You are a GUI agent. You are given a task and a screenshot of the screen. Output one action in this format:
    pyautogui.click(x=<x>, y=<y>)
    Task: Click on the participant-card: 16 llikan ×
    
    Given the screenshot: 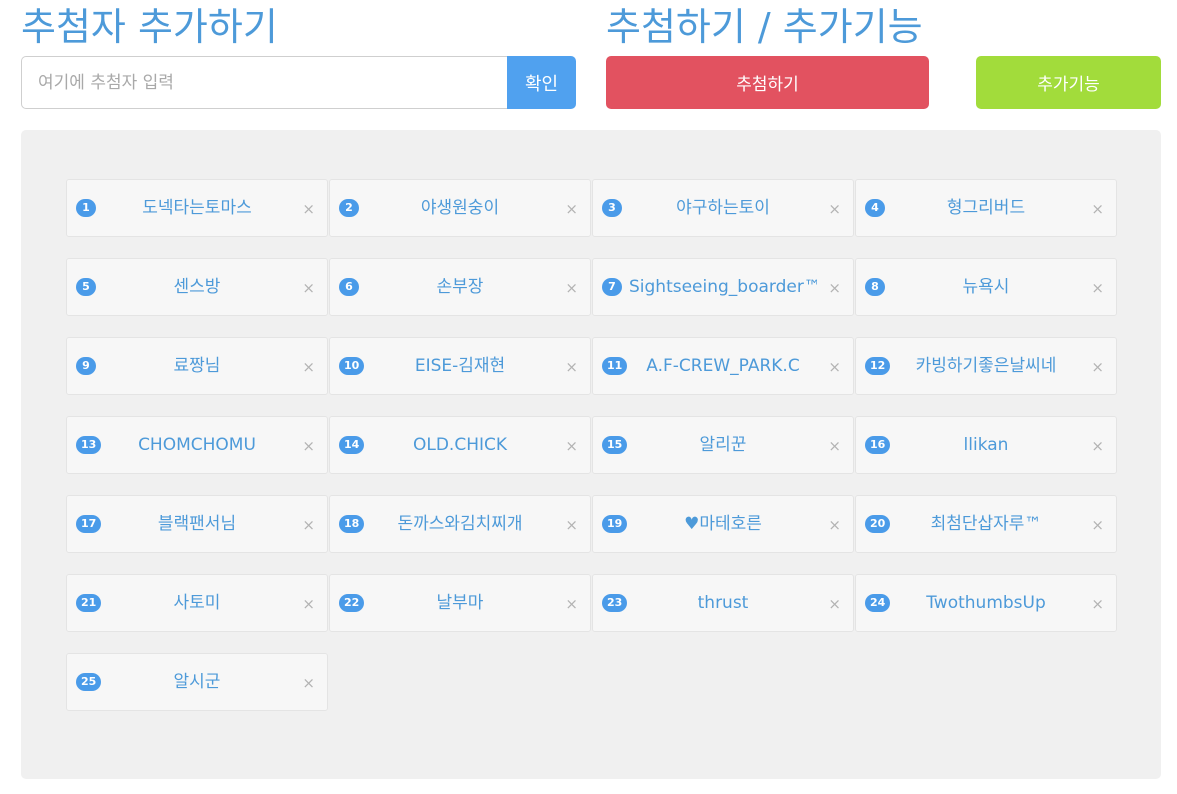 What is the action you would take?
    pyautogui.click(x=986, y=445)
    